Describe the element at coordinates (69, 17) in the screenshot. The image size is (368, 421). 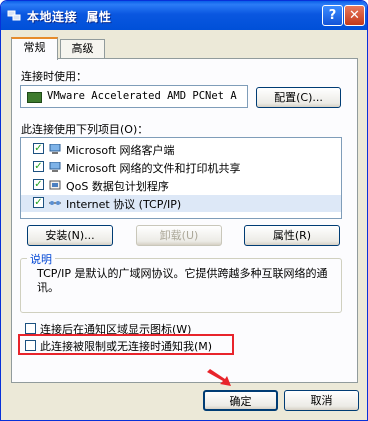
I see `window-title: 本地连接 属性` at that location.